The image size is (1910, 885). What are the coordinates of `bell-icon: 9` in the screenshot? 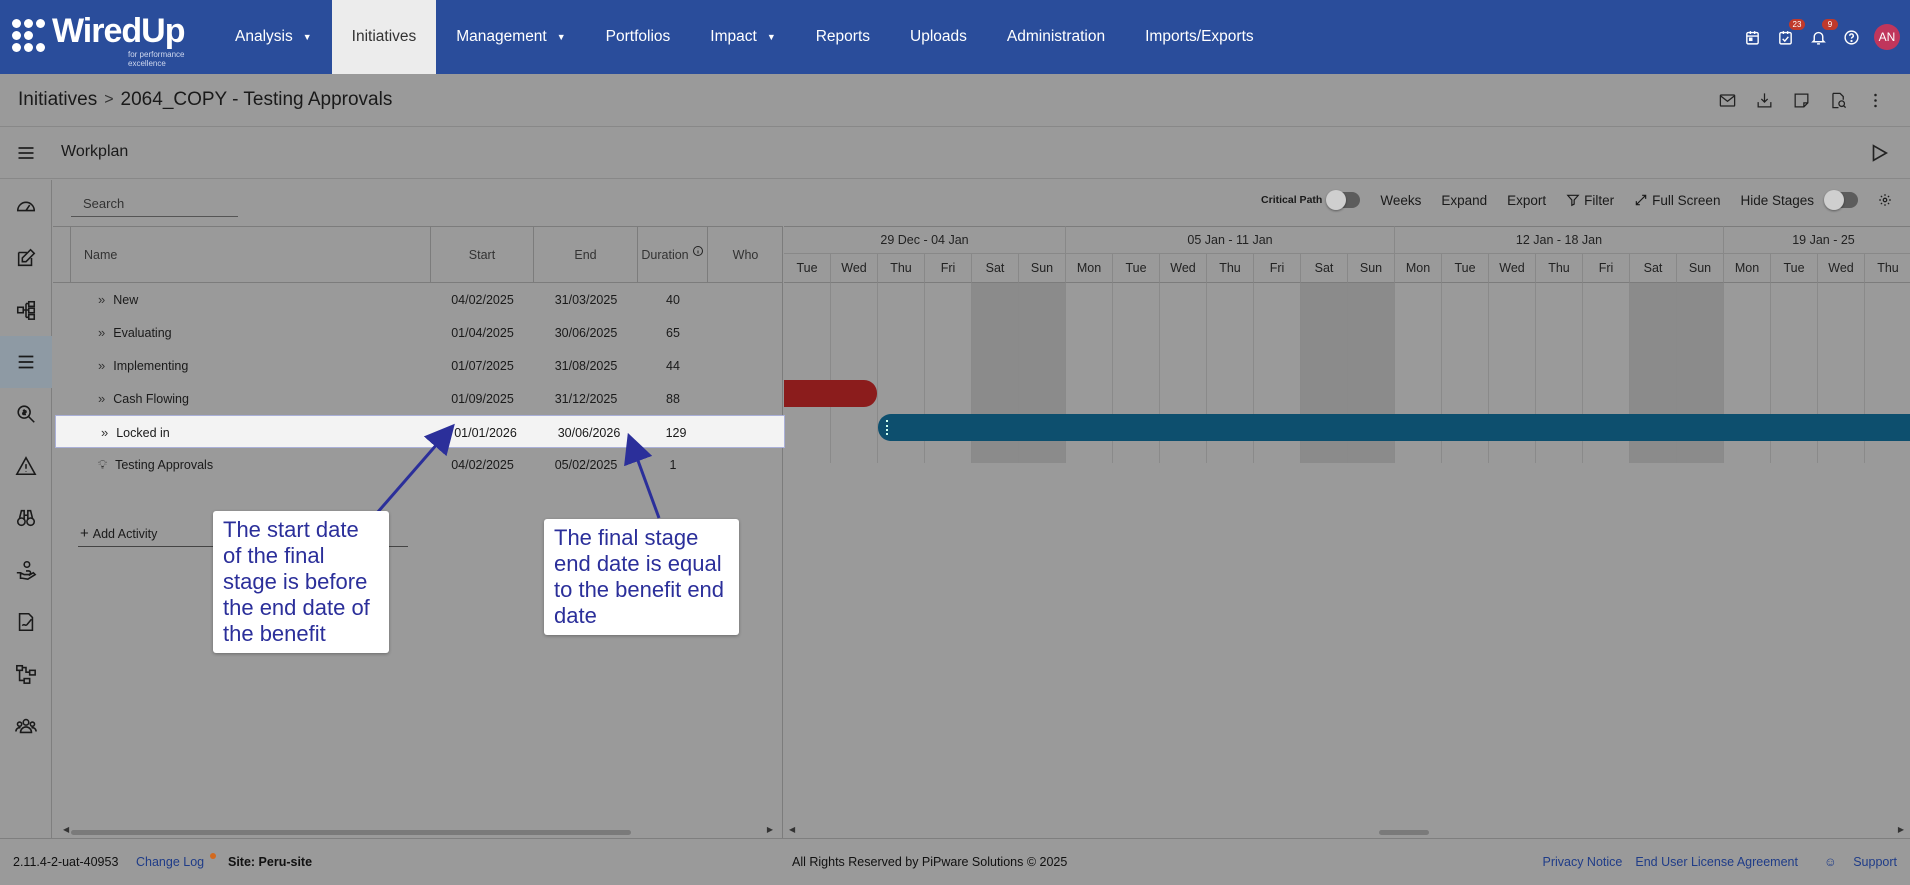 It's located at (1820, 37).